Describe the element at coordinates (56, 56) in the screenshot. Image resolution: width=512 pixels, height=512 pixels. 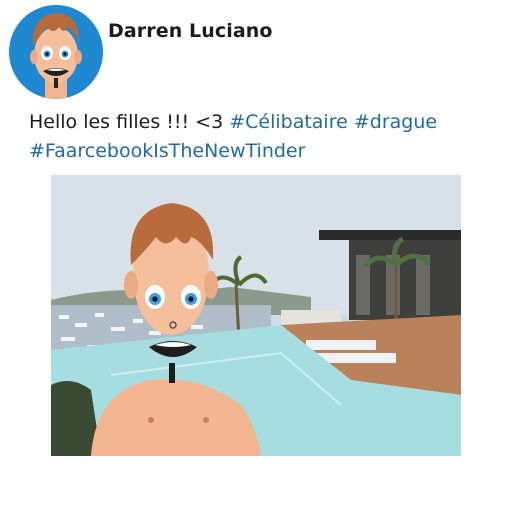
I see `avatar-cartoon-icon` at that location.